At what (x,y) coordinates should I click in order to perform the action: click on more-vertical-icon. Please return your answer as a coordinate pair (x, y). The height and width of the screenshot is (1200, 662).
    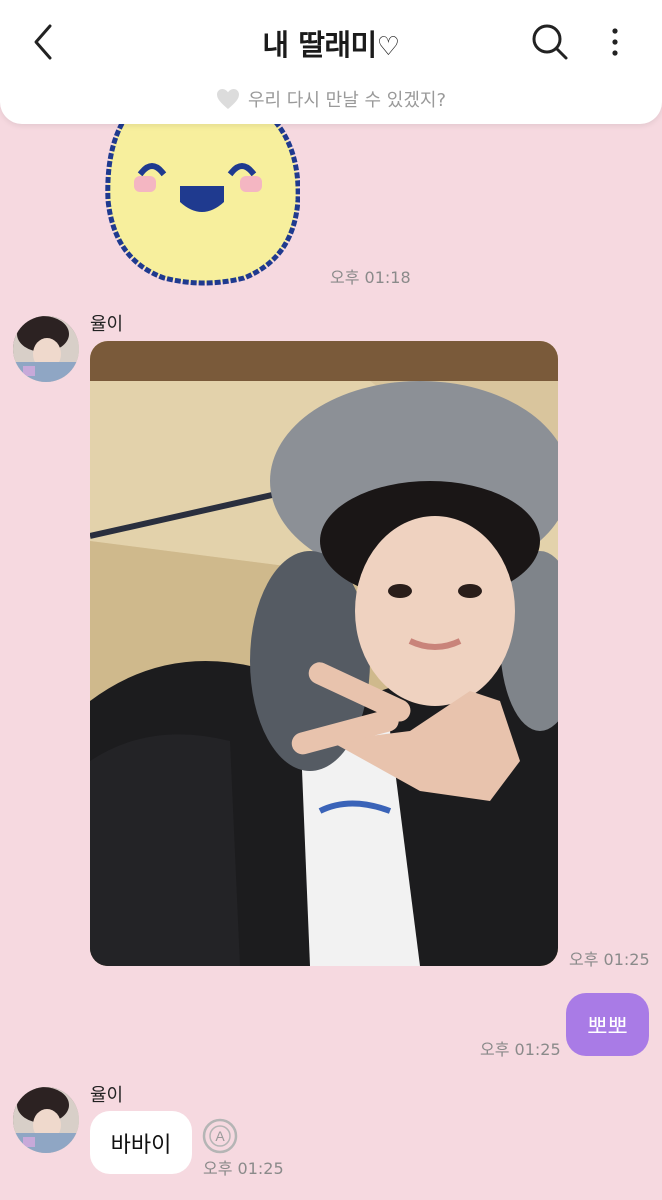
    Looking at the image, I should click on (615, 42).